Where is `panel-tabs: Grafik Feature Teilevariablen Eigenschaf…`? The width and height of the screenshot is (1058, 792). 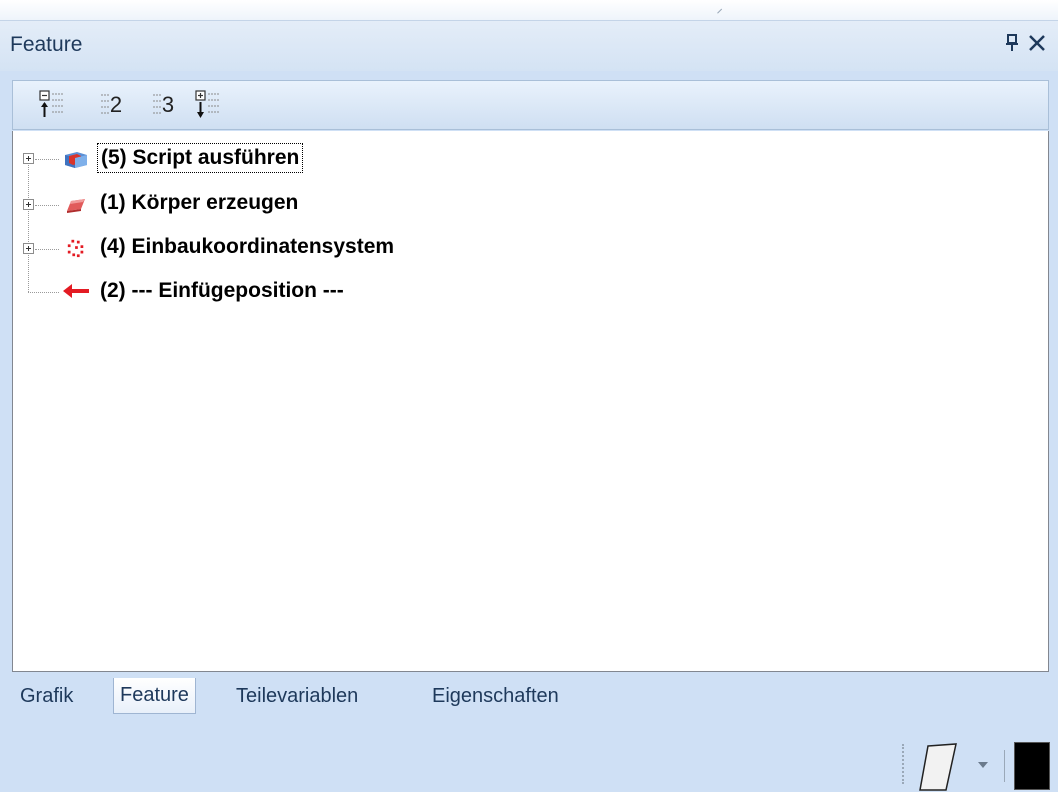 panel-tabs: Grafik Feature Teilevariablen Eigenschaf… is located at coordinates (529, 696).